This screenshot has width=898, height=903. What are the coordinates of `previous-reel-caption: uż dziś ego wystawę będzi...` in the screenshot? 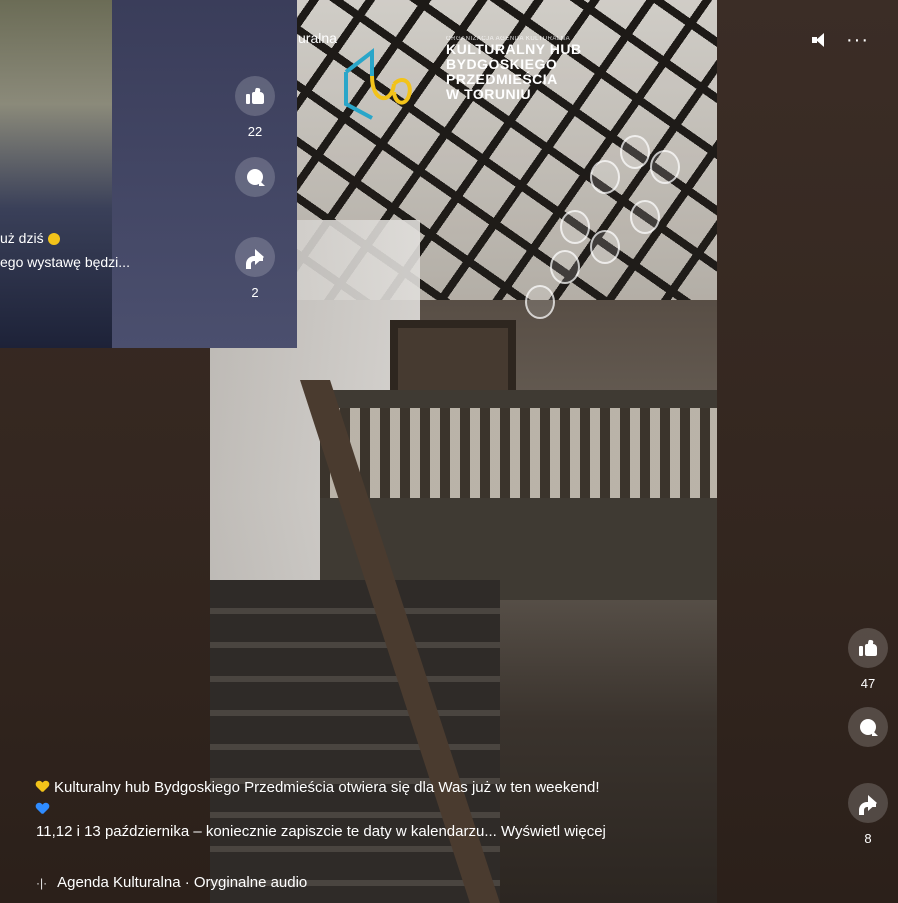 It's located at (65, 250).